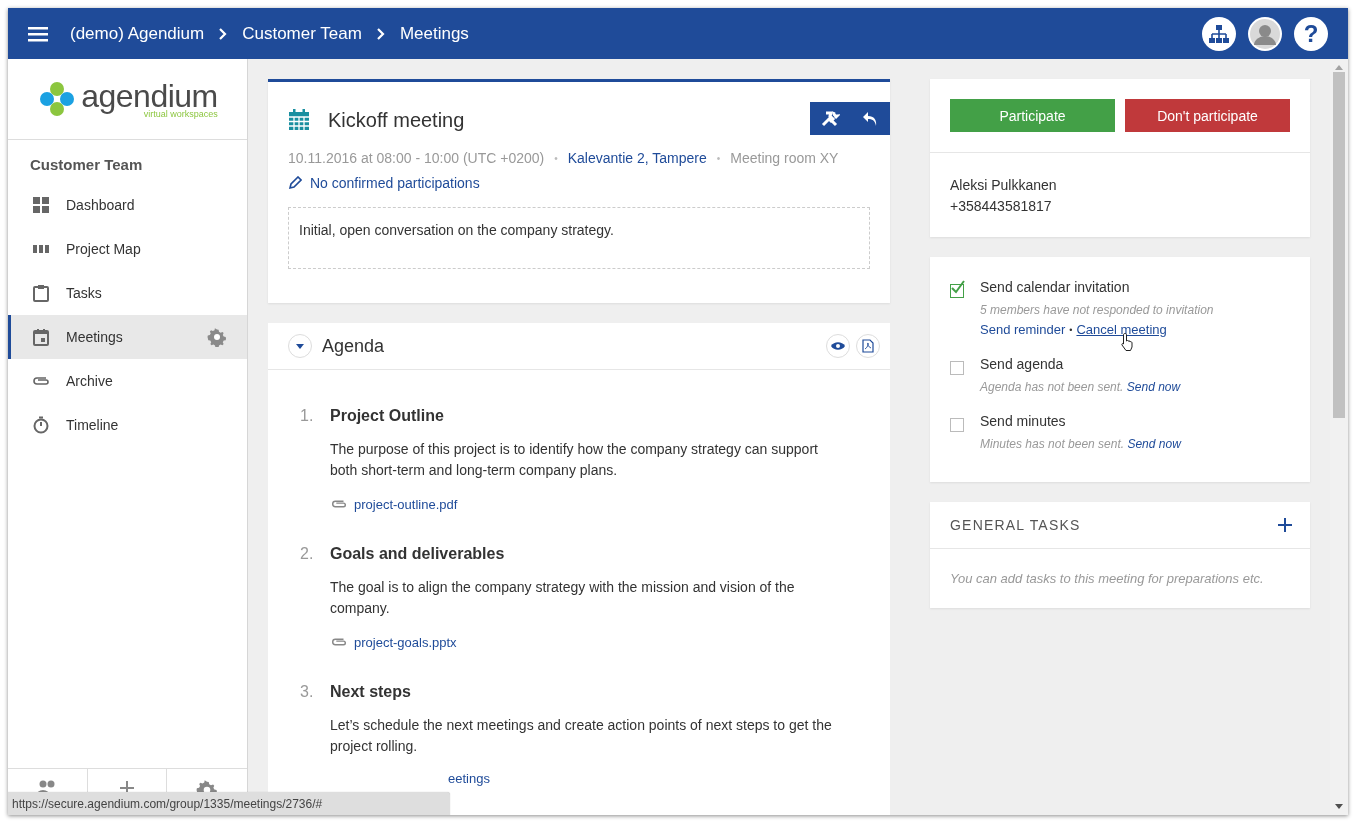 The height and width of the screenshot is (822, 1355). I want to click on help-button: ?, so click(1311, 33).